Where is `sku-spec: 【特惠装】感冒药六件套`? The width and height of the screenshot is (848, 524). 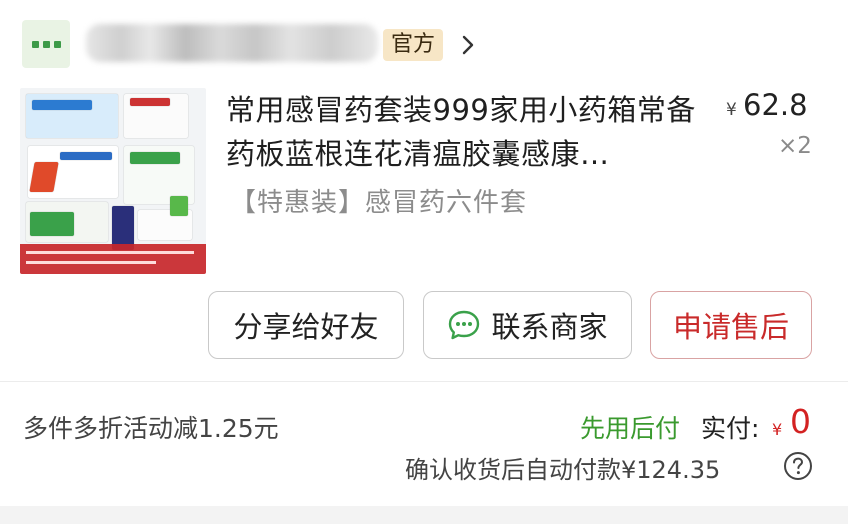
sku-spec: 【特惠装】感冒药六件套 is located at coordinates (379, 203).